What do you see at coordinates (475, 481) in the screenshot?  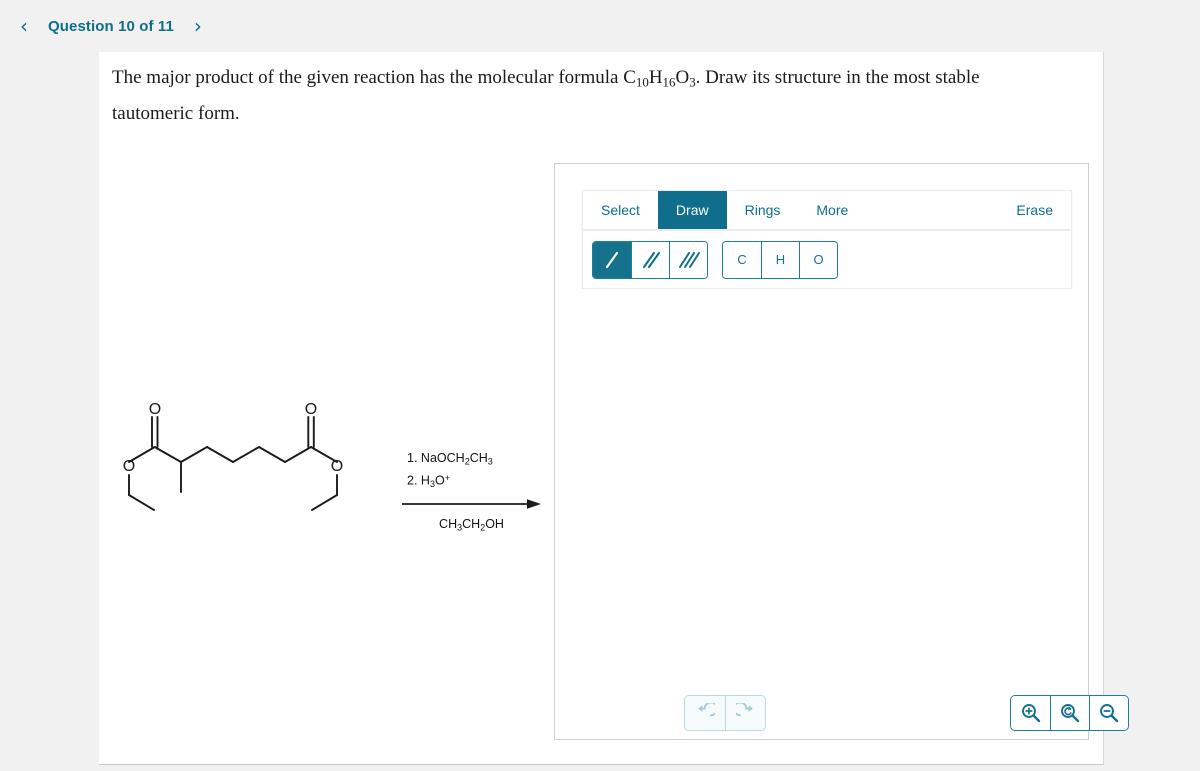 I see `reaction-condition-step-2: 2. H3O+` at bounding box center [475, 481].